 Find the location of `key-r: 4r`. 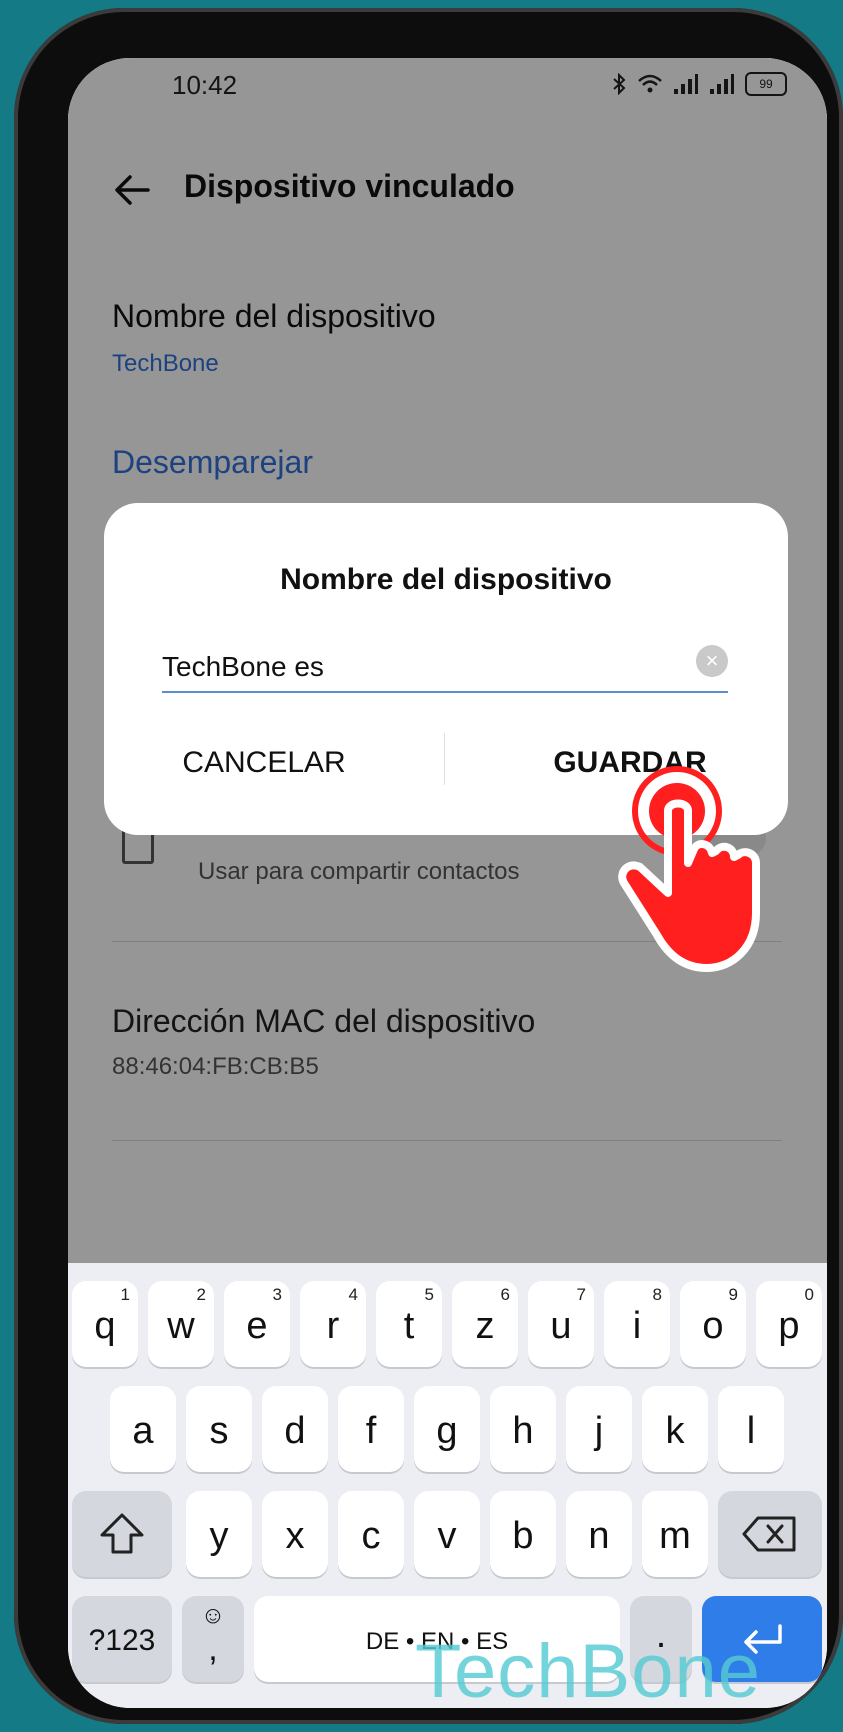

key-r: 4r is located at coordinates (333, 1324).